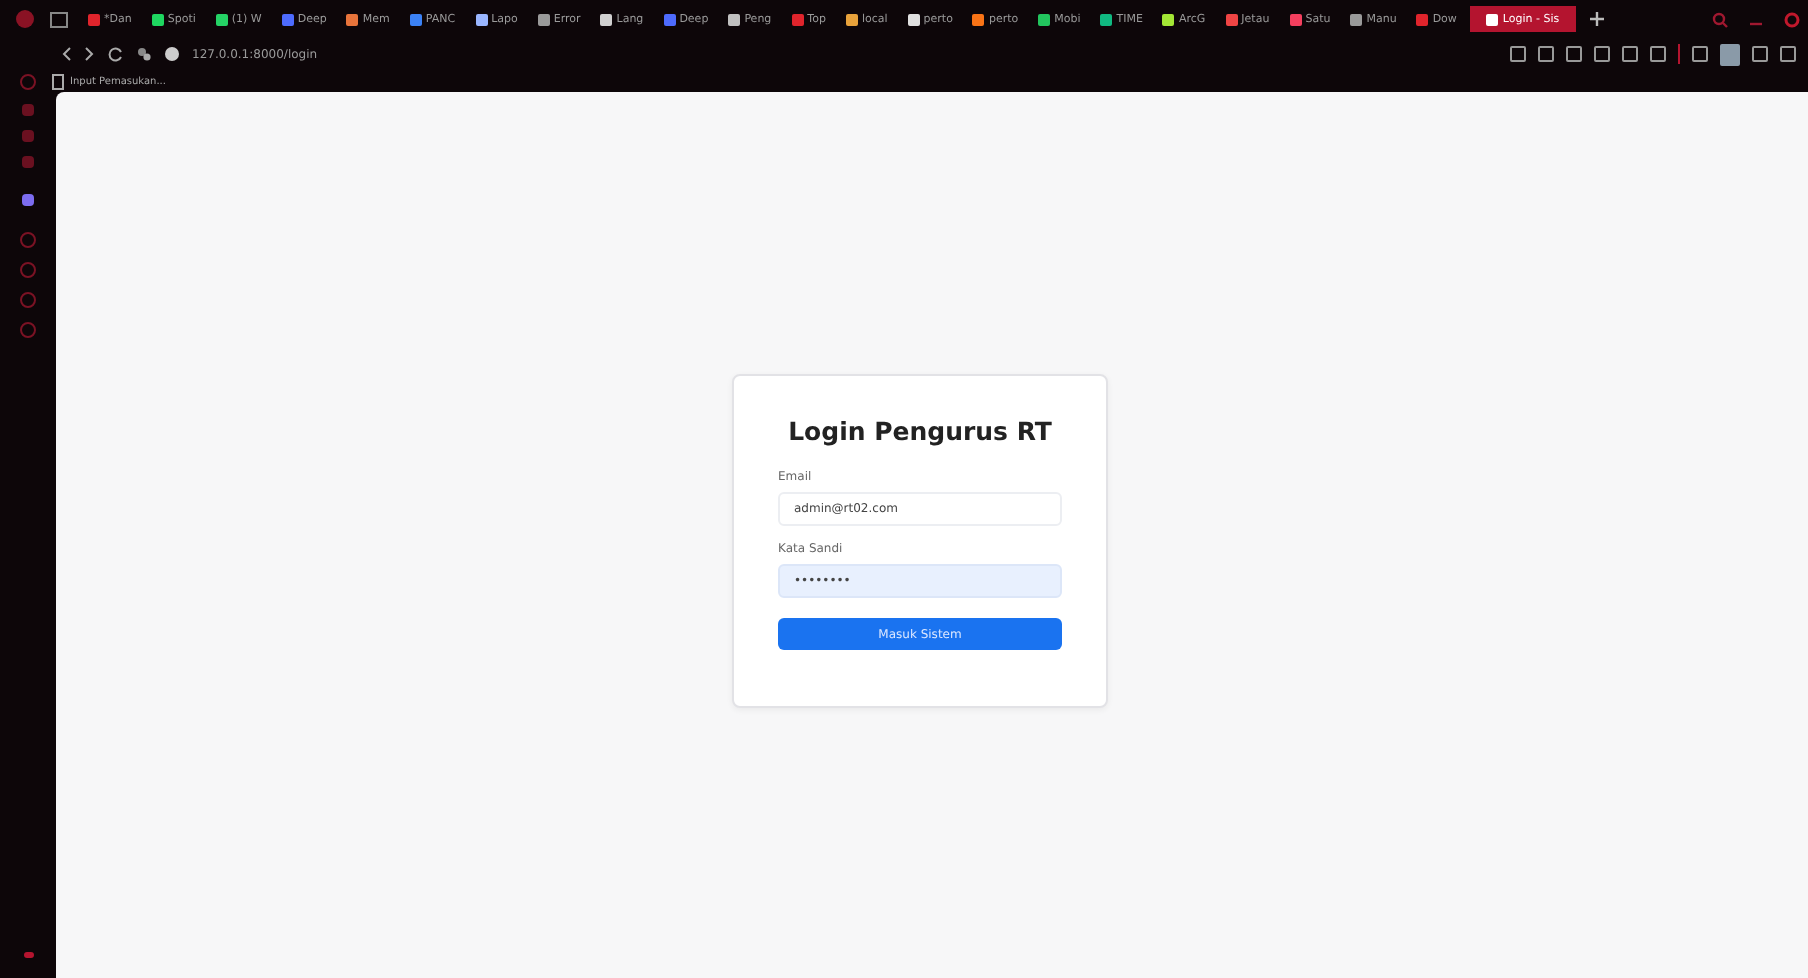  Describe the element at coordinates (1792, 19) in the screenshot. I see `close-icon` at that location.